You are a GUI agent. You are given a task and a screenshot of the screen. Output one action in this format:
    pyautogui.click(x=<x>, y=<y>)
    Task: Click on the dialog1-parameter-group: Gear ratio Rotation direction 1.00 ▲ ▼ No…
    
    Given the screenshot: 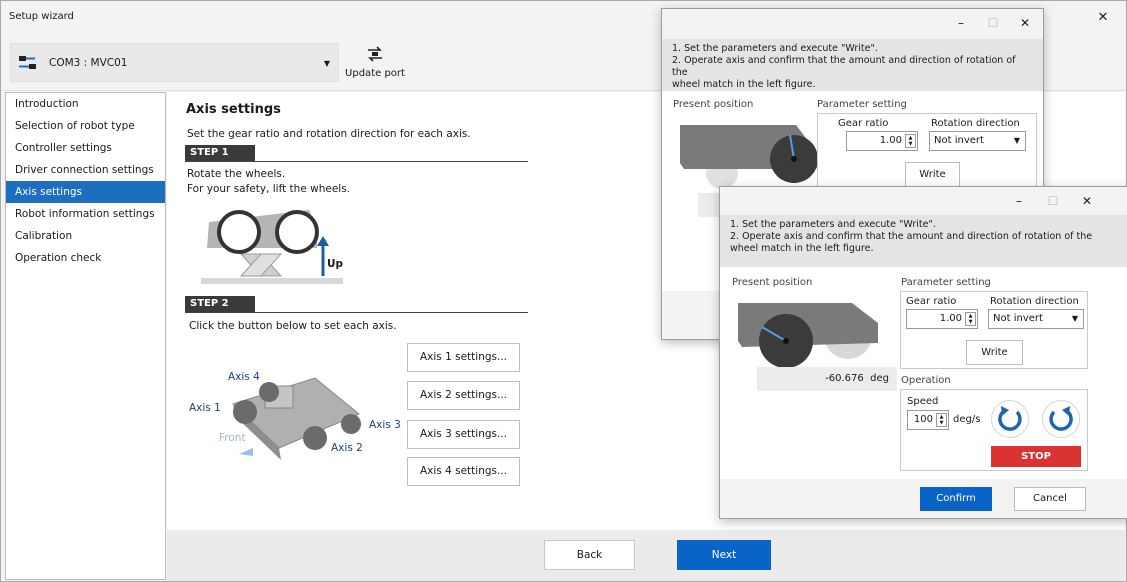 What is the action you would take?
    pyautogui.click(x=927, y=152)
    